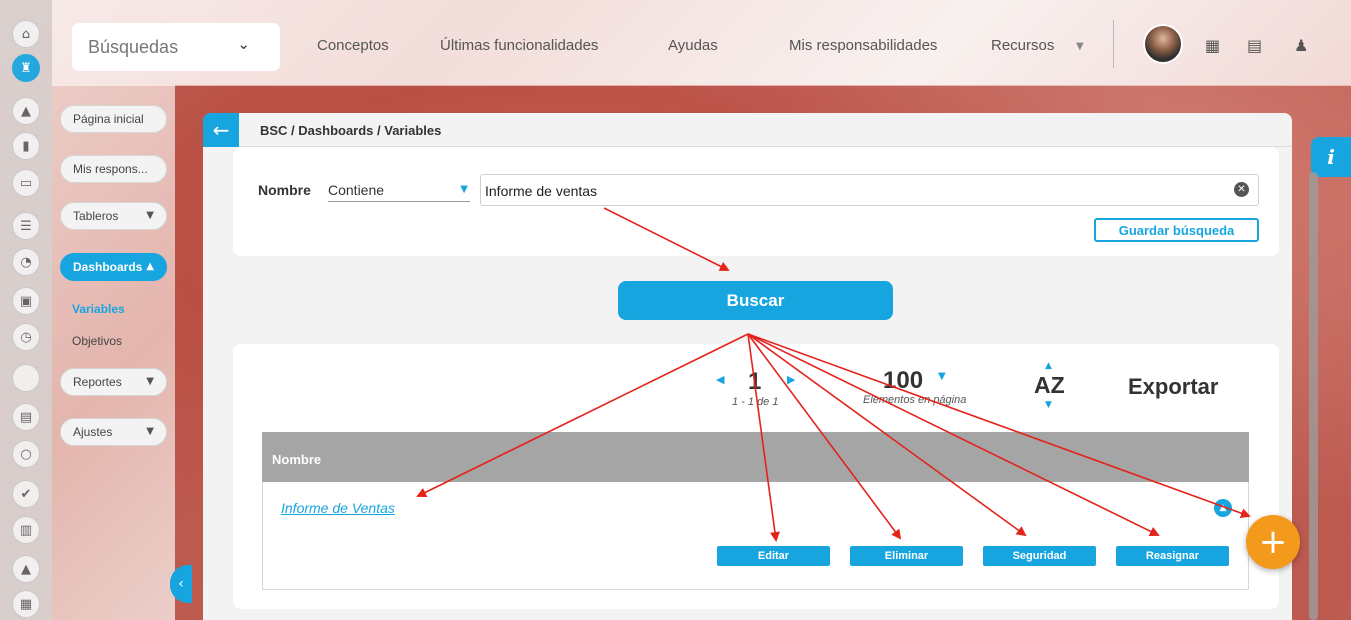 The image size is (1351, 620). What do you see at coordinates (903, 381) in the screenshot?
I see `per-page-select: 100` at bounding box center [903, 381].